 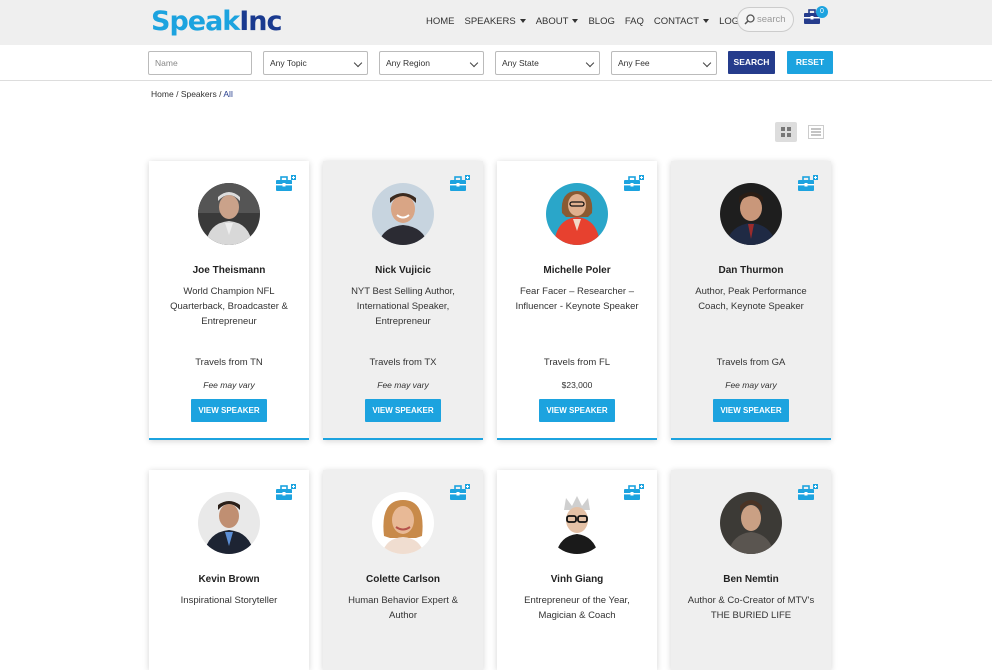 I want to click on speaker-name: Joe Theismann, so click(x=229, y=270).